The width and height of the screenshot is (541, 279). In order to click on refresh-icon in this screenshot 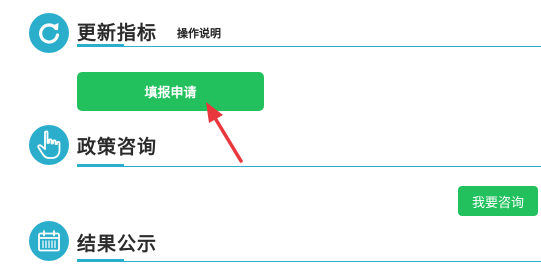, I will do `click(49, 33)`.